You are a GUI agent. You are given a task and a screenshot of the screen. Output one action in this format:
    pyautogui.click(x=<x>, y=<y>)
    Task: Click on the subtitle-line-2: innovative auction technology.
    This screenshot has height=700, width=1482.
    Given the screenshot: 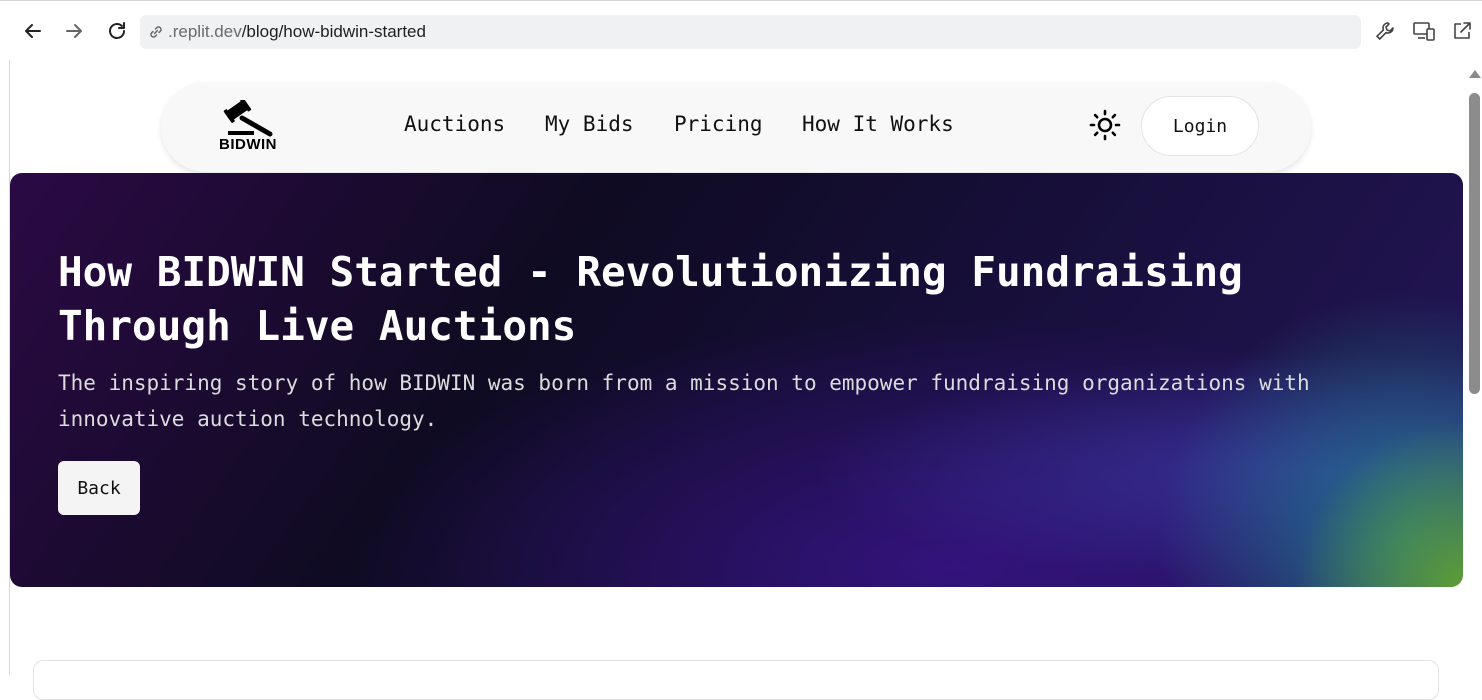 What is the action you would take?
    pyautogui.click(x=248, y=419)
    